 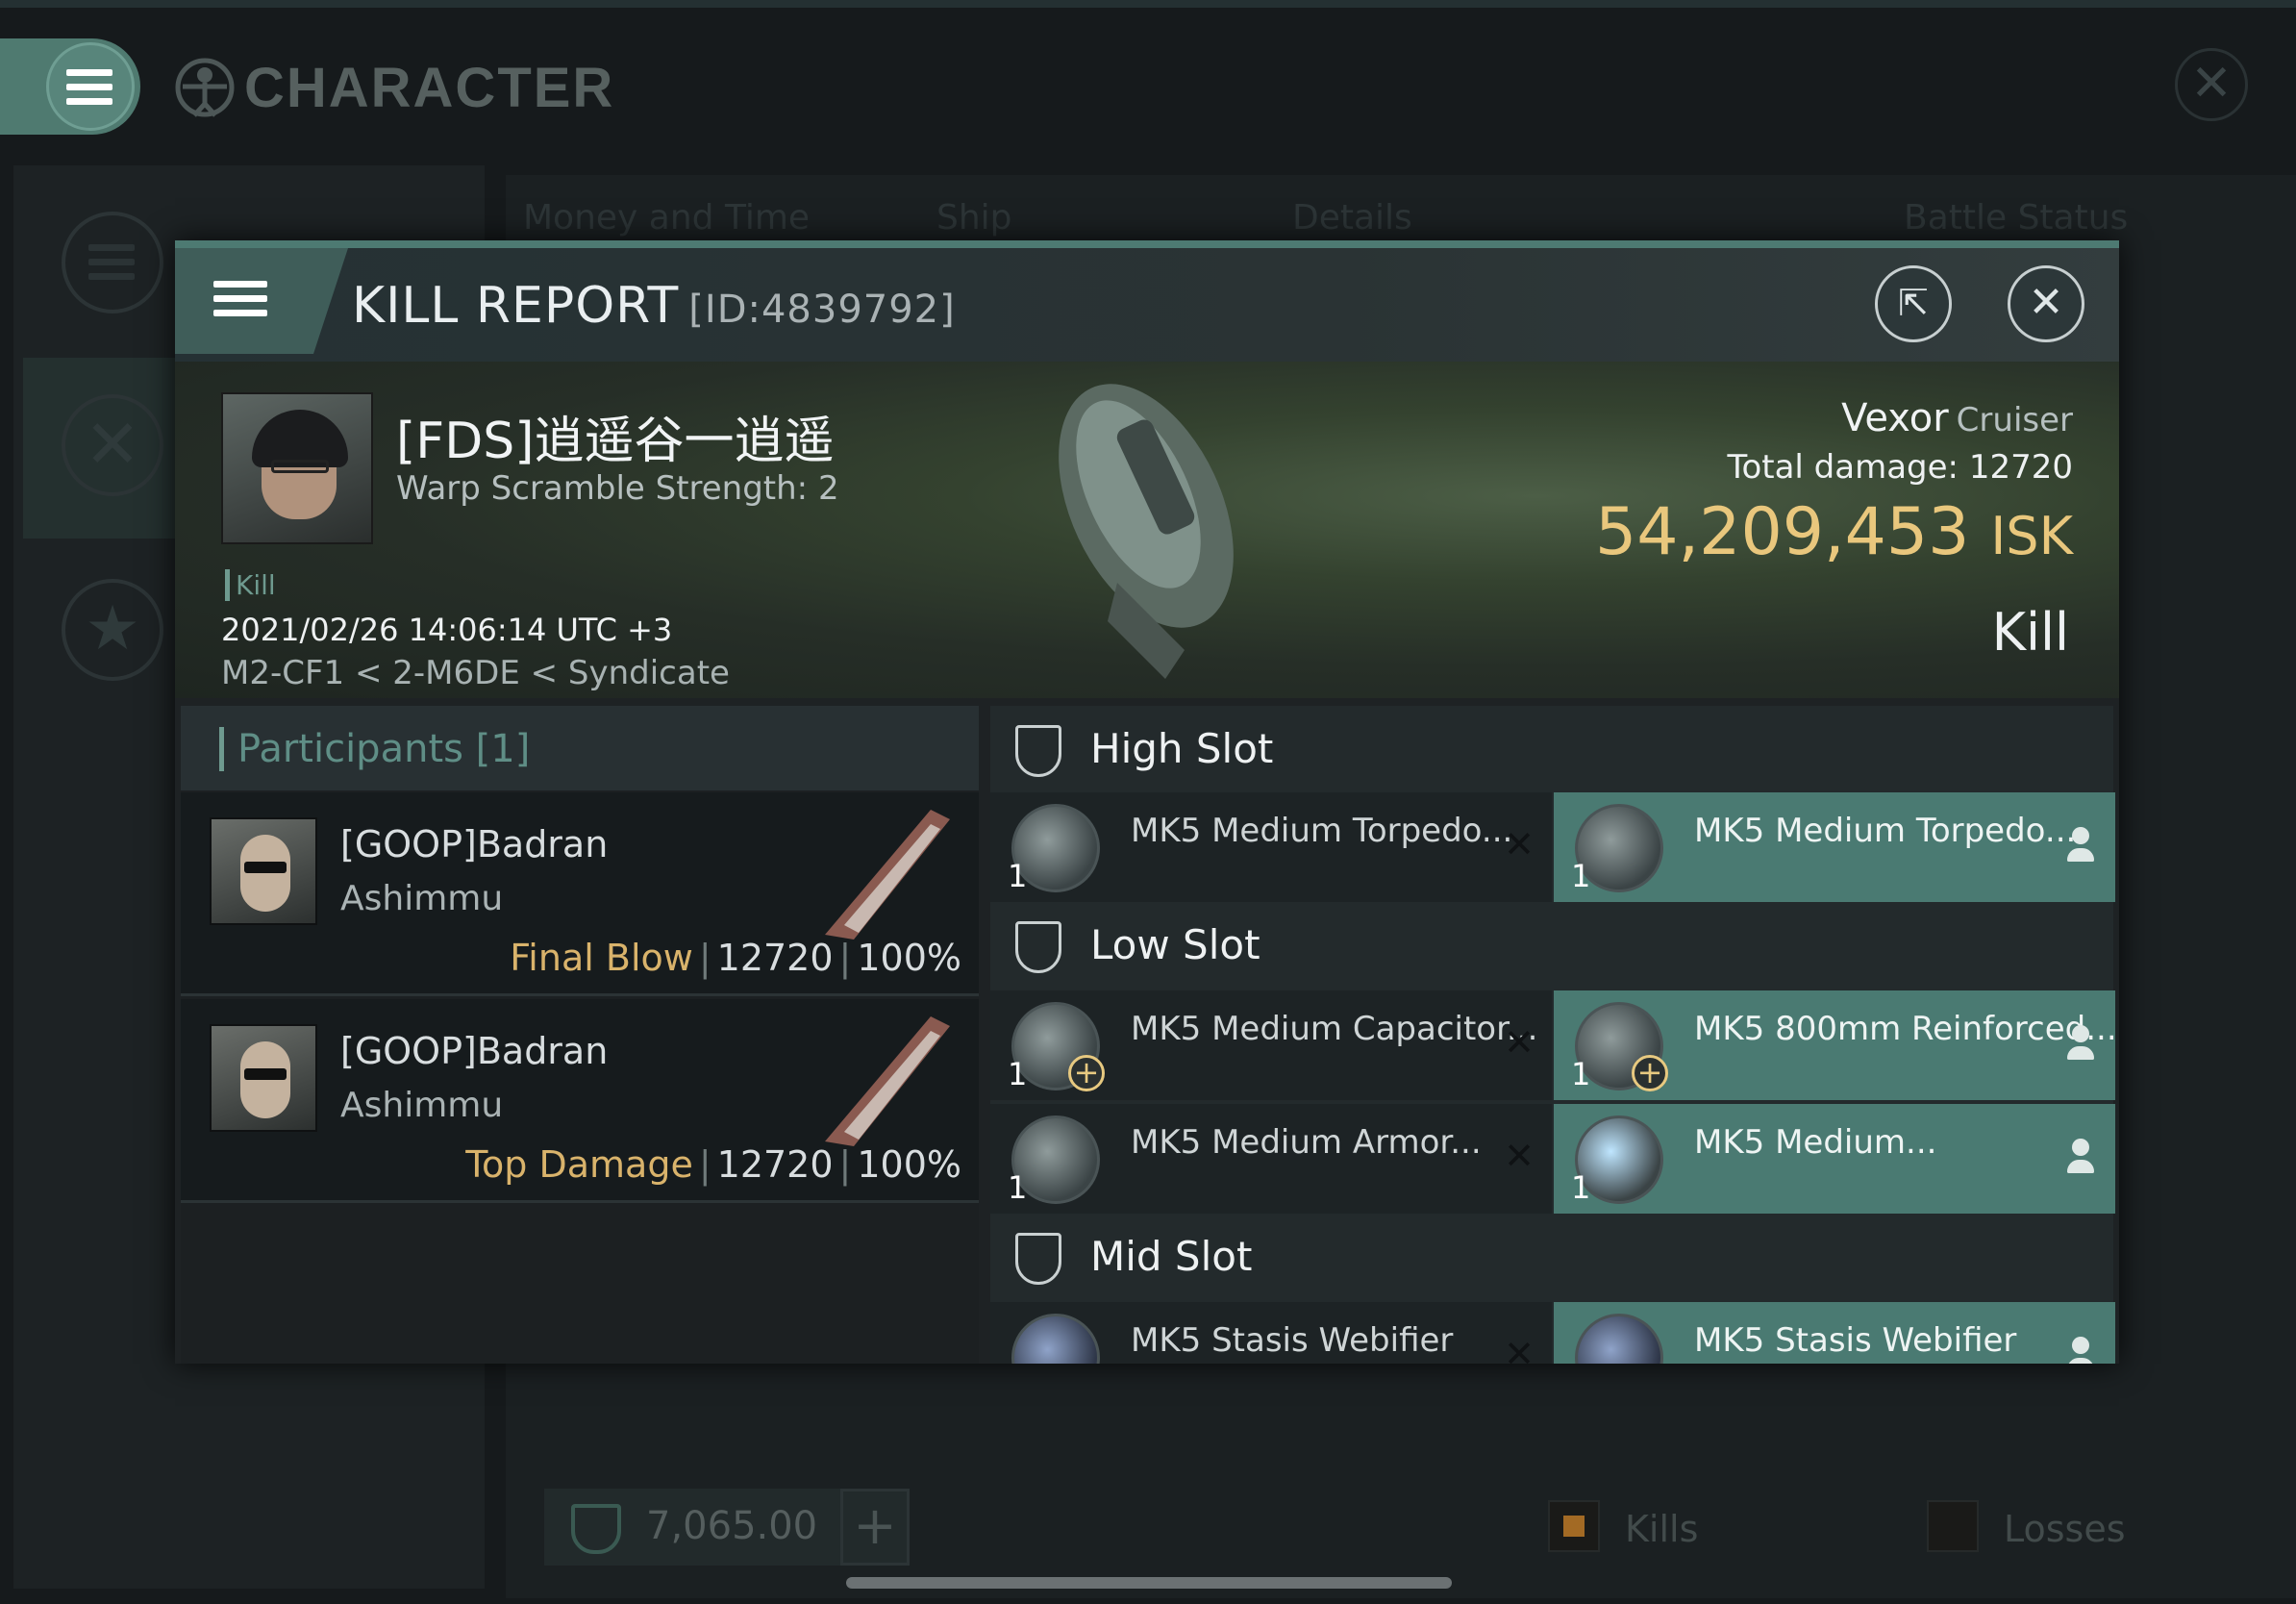 What do you see at coordinates (250, 585) in the screenshot?
I see `kill-tag: Kill` at bounding box center [250, 585].